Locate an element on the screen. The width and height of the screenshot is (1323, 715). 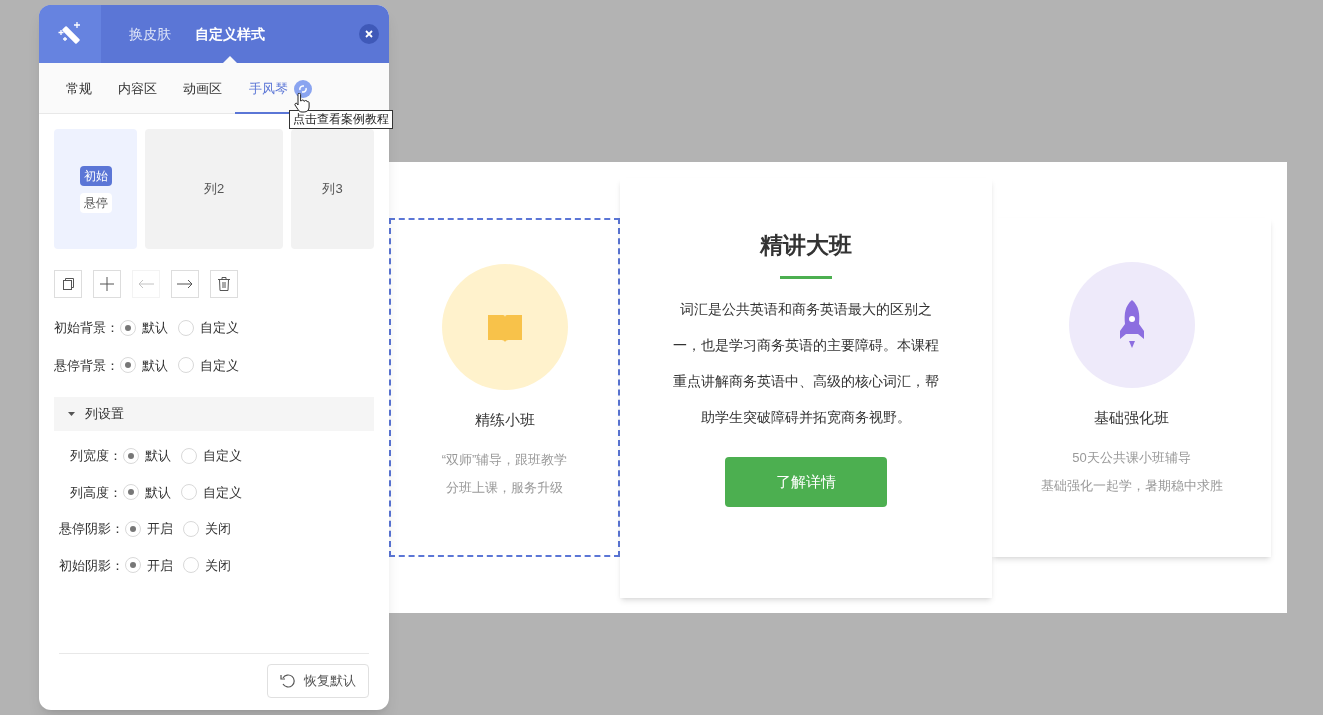
column-label: 列3 is located at coordinates (332, 189).